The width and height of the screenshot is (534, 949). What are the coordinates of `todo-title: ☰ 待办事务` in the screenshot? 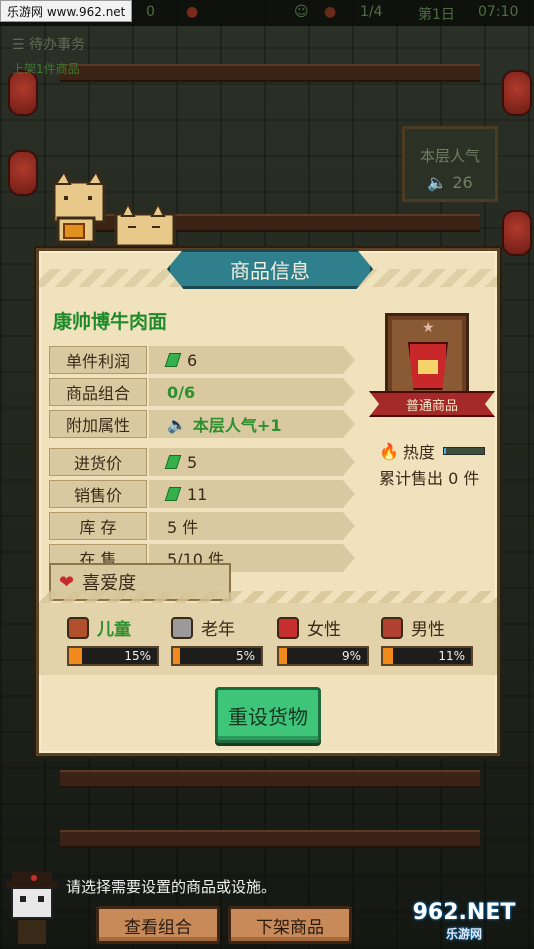 It's located at (49, 45).